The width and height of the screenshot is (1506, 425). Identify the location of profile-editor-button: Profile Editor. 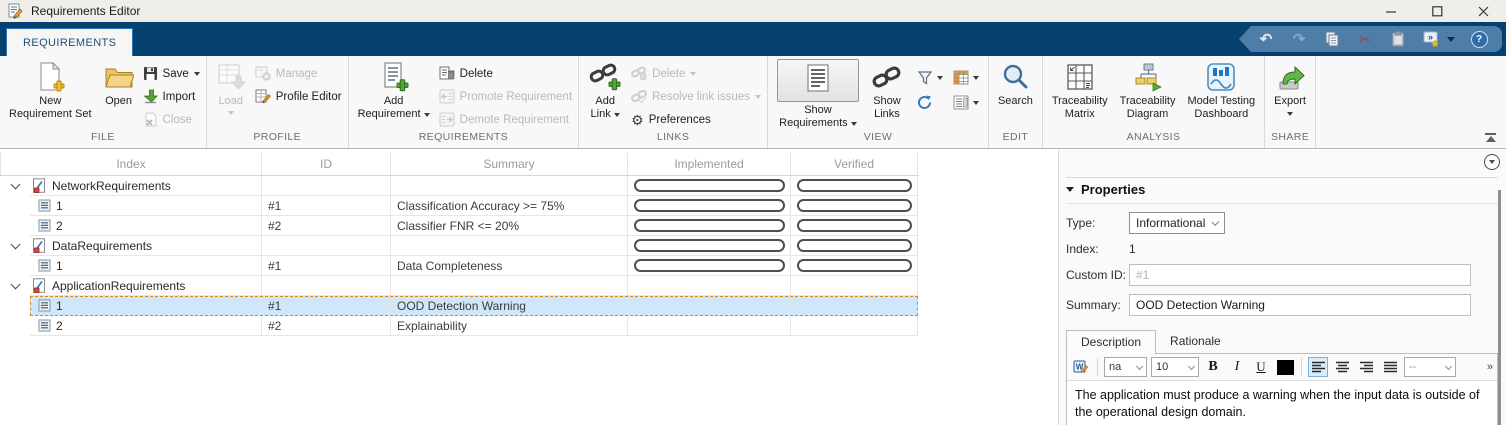
(298, 96).